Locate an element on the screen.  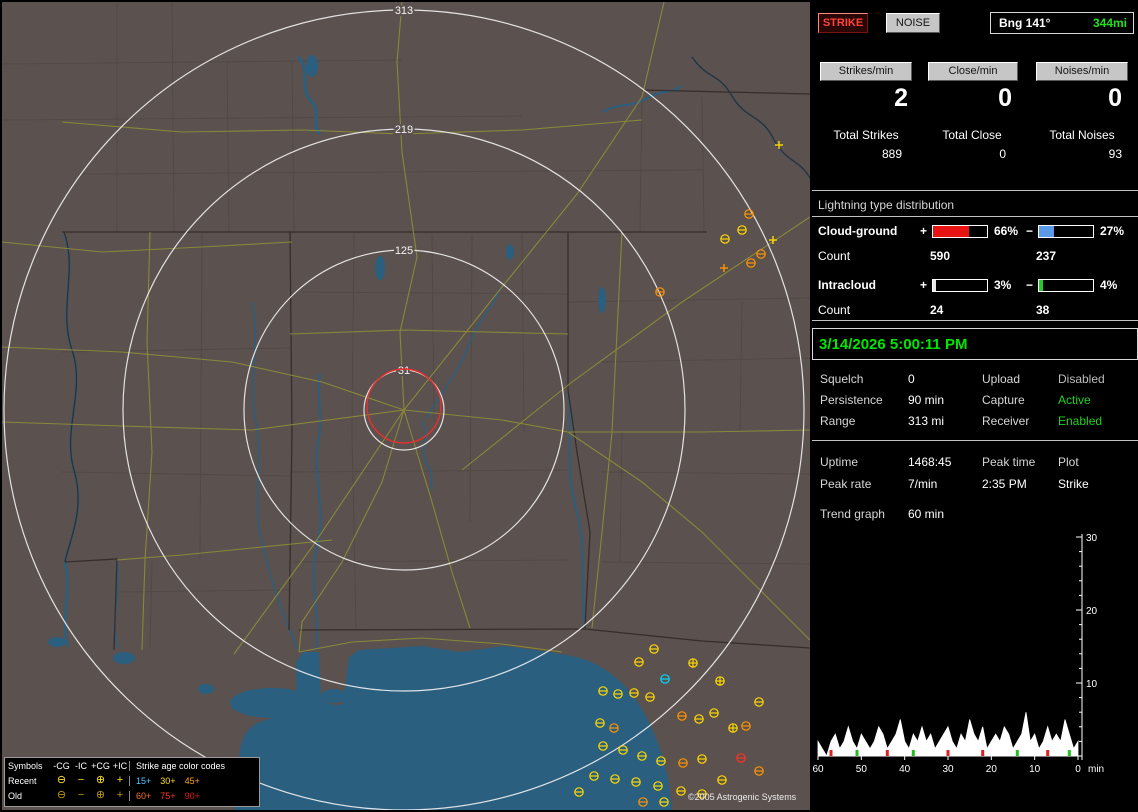
persistence-label: Persistence is located at coordinates (851, 400).